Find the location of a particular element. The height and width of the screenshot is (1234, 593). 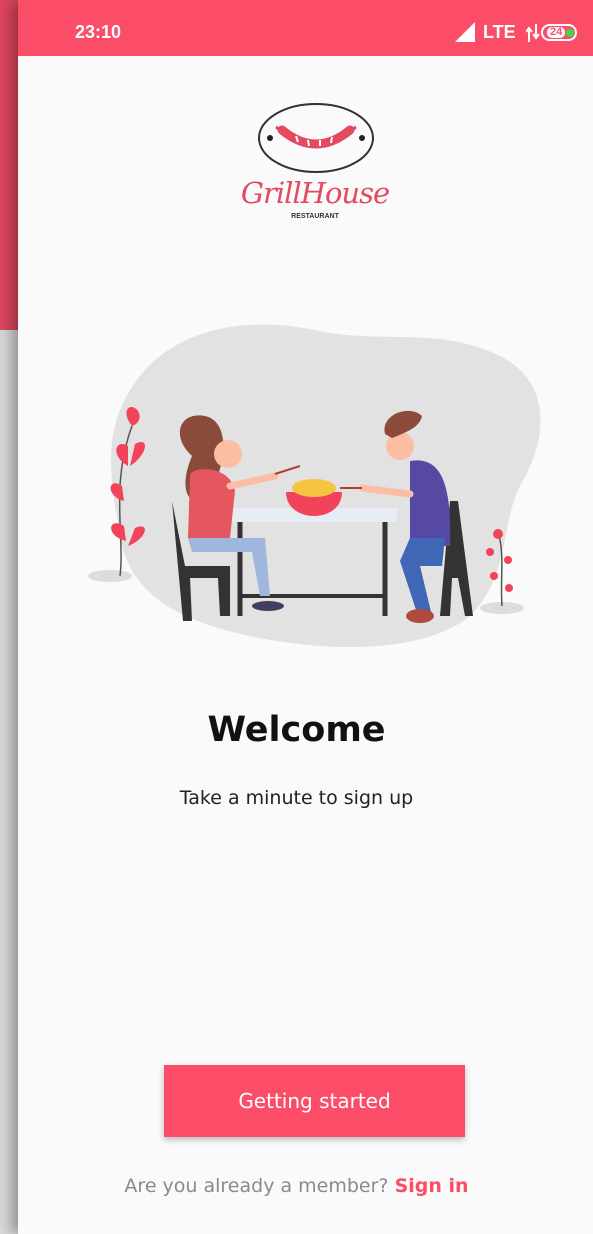

battery-level: 24 is located at coordinates (556, 32).